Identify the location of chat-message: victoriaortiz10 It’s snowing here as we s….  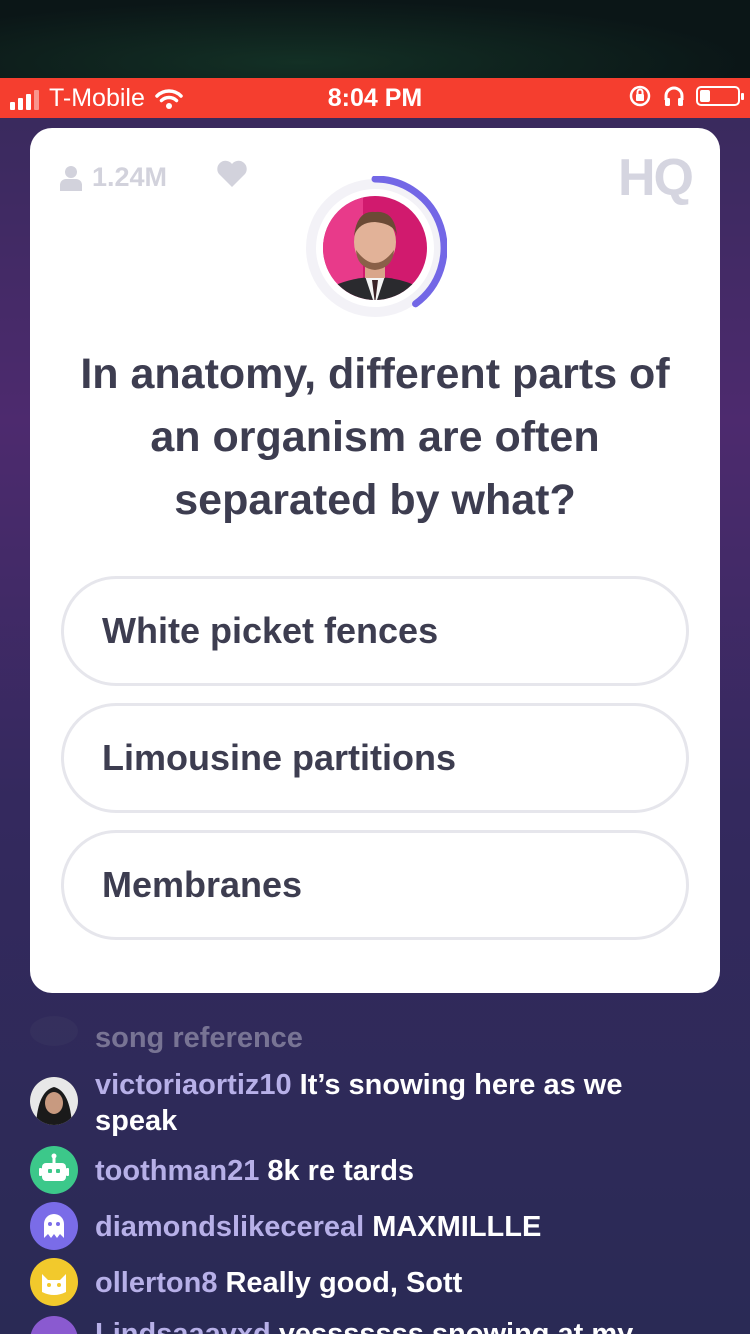
(400, 1103).